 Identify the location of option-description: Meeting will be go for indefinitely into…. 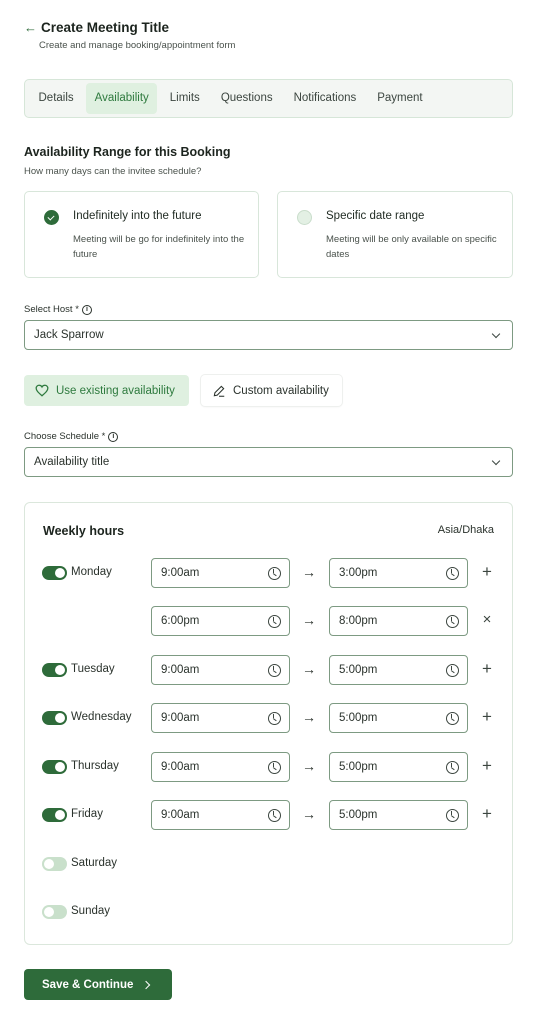
(159, 247).